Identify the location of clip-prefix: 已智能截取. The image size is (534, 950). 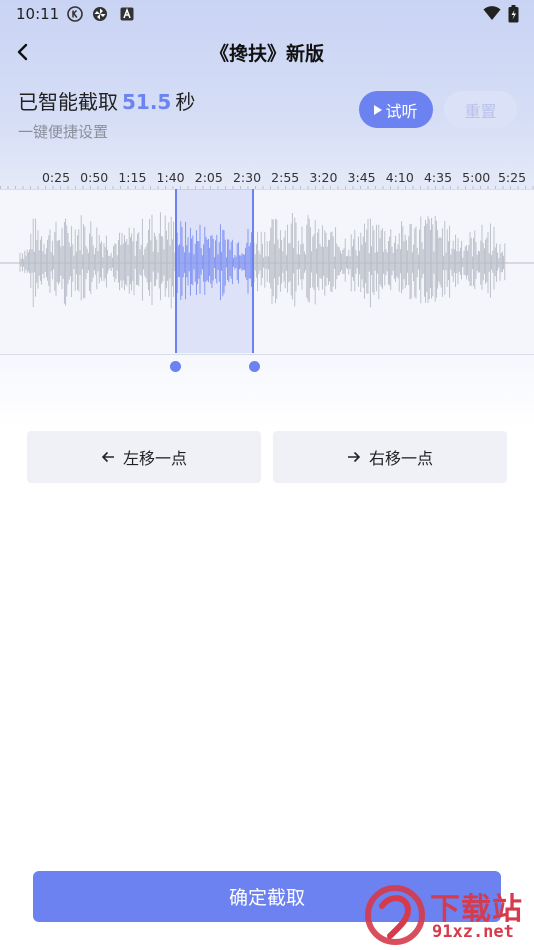
(68, 102).